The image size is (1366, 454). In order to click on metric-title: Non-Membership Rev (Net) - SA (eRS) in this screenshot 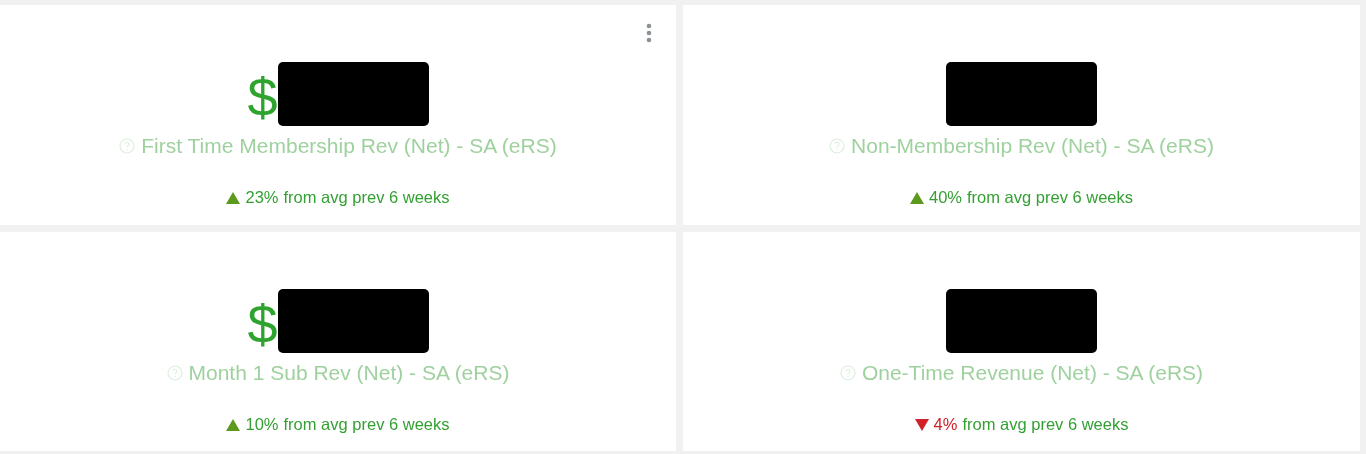, I will do `click(1032, 146)`.